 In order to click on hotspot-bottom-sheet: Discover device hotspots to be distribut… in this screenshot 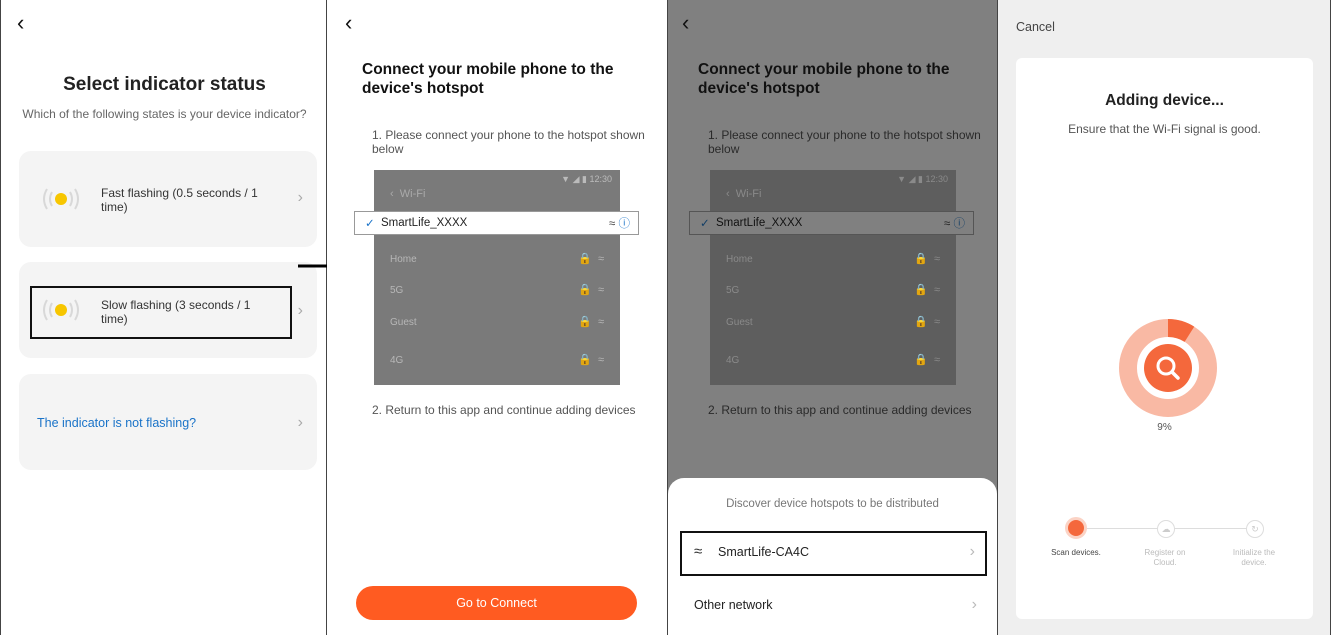, I will do `click(832, 556)`.